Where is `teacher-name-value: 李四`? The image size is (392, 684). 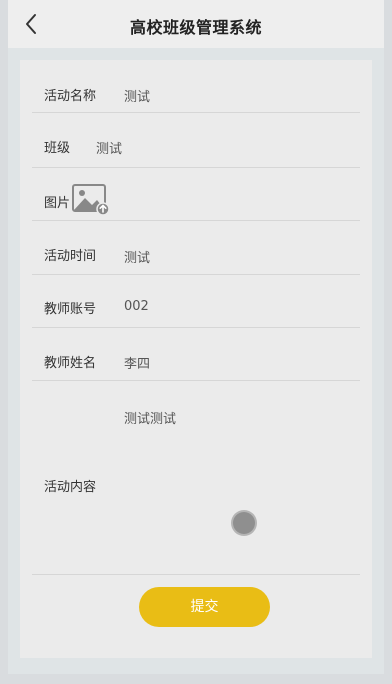
teacher-name-value: 李四 is located at coordinates (137, 362).